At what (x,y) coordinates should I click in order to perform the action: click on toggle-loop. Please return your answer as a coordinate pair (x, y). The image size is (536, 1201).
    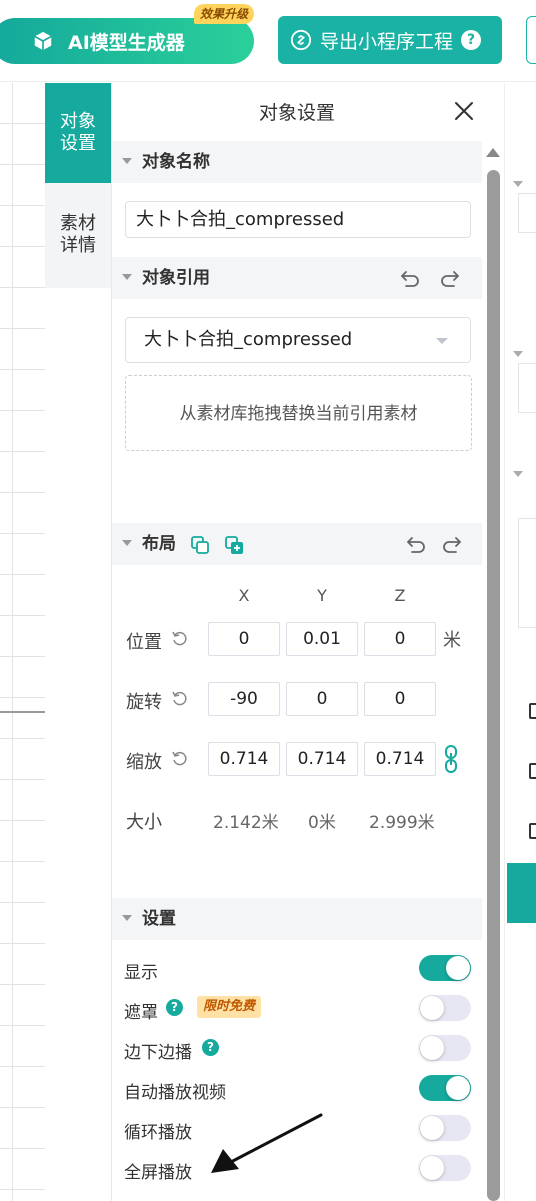
    Looking at the image, I should click on (445, 1128).